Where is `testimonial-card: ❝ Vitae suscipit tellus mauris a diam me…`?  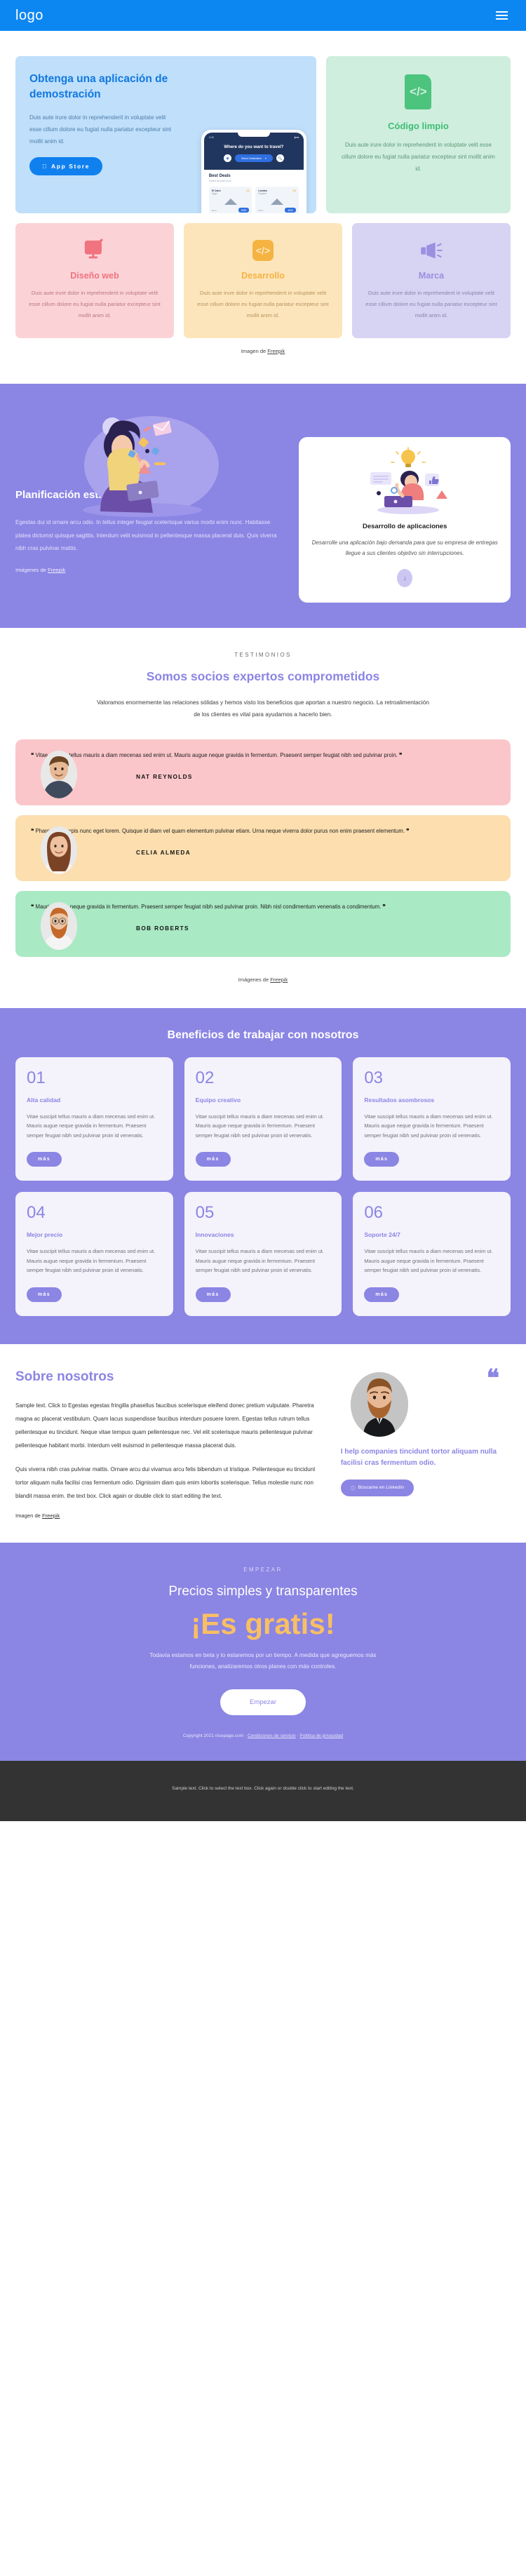 testimonial-card: ❝ Vitae suscipit tellus mauris a diam me… is located at coordinates (263, 772).